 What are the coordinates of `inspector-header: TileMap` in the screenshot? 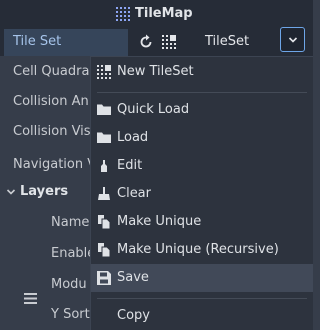 It's located at (156, 14).